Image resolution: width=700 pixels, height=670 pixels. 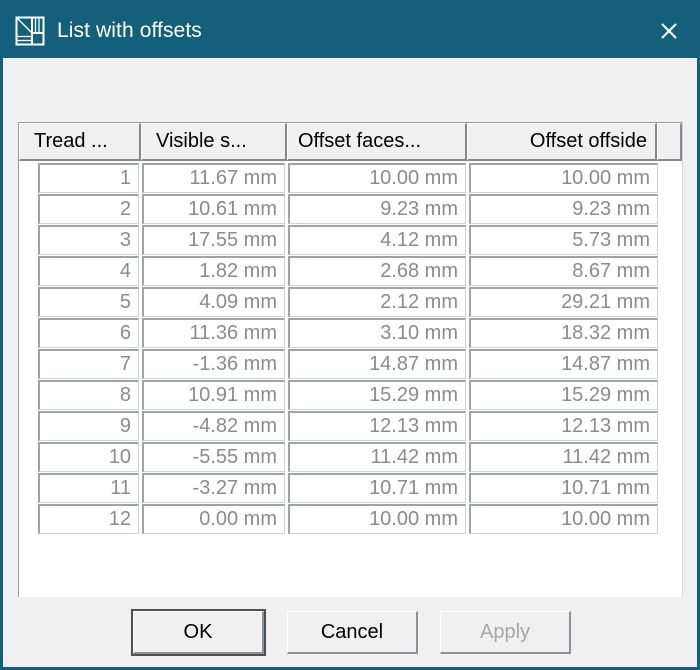 What do you see at coordinates (563, 395) in the screenshot?
I see `cell-offset-offside: 15.29 mm` at bounding box center [563, 395].